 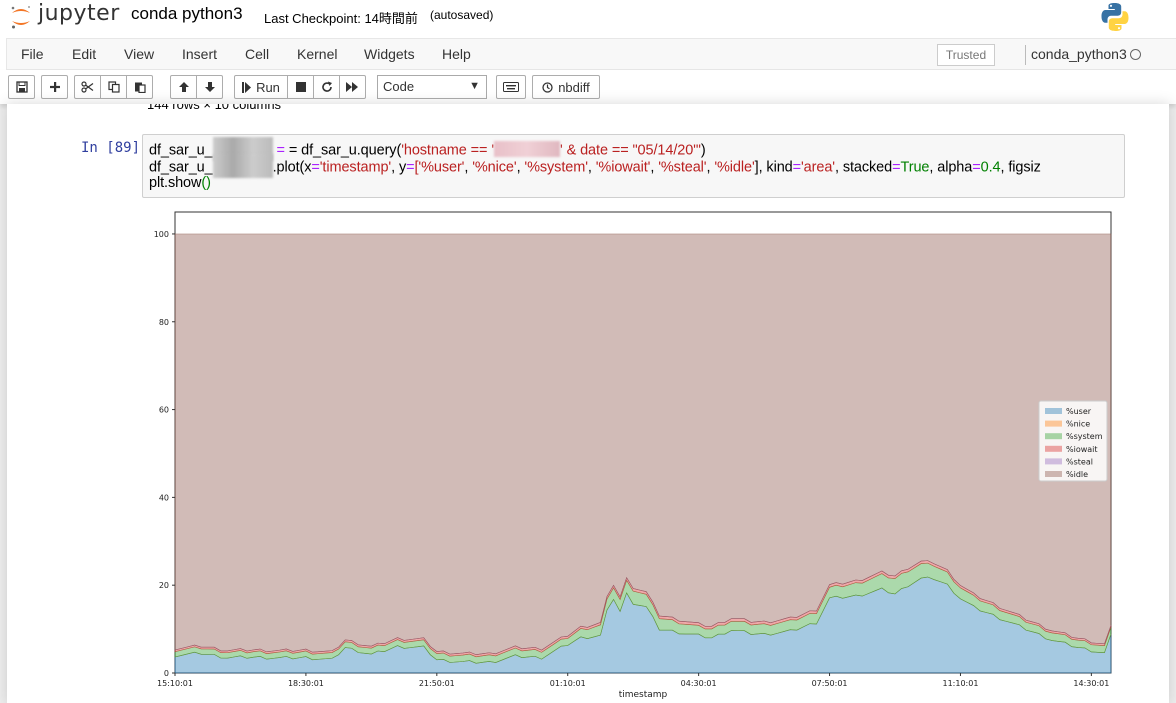 I want to click on menu-insert: Insert, so click(x=199, y=54).